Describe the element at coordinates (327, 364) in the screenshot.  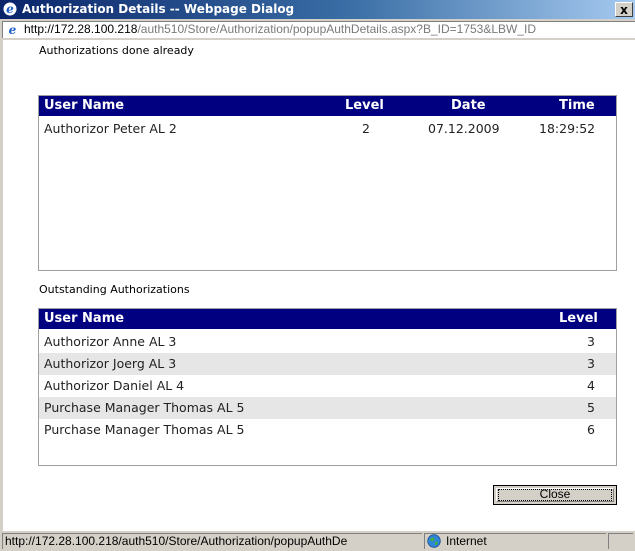
I see `table-row: Authorizor Joerg AL 3 3` at that location.